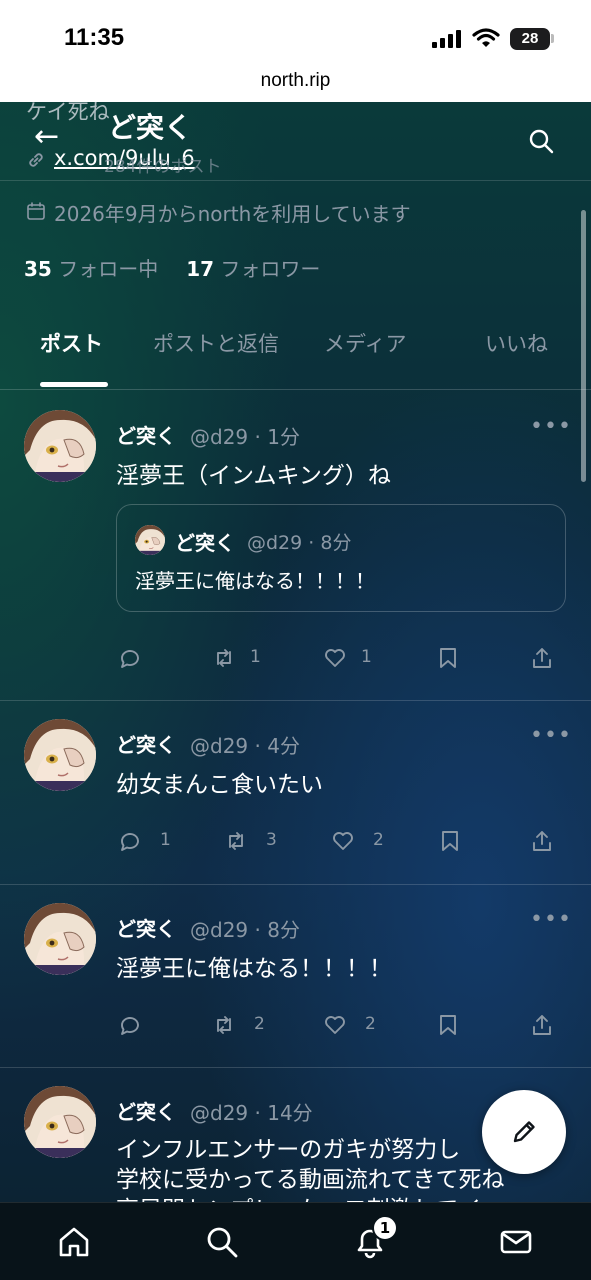  I want to click on following-label: フォロー中, so click(108, 269).